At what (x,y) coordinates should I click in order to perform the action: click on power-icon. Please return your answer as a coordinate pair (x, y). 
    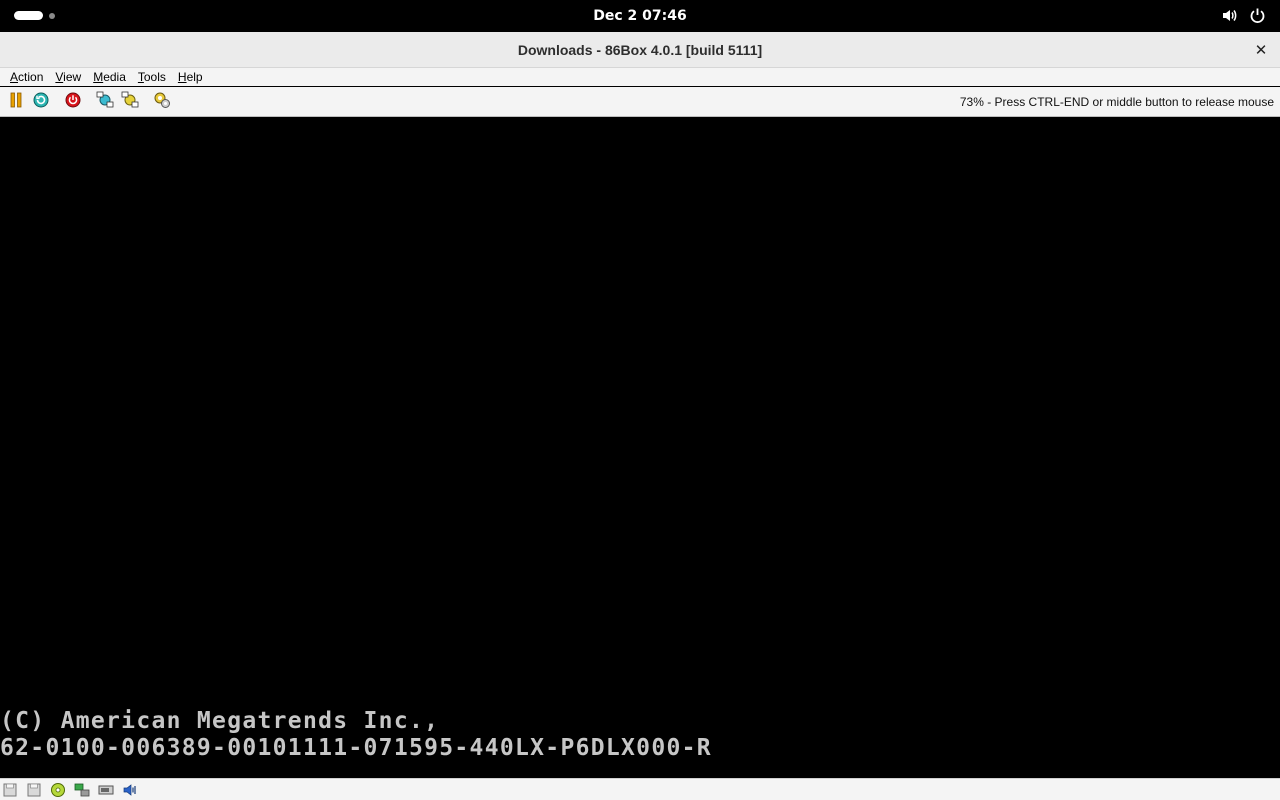
    Looking at the image, I should click on (1257, 15).